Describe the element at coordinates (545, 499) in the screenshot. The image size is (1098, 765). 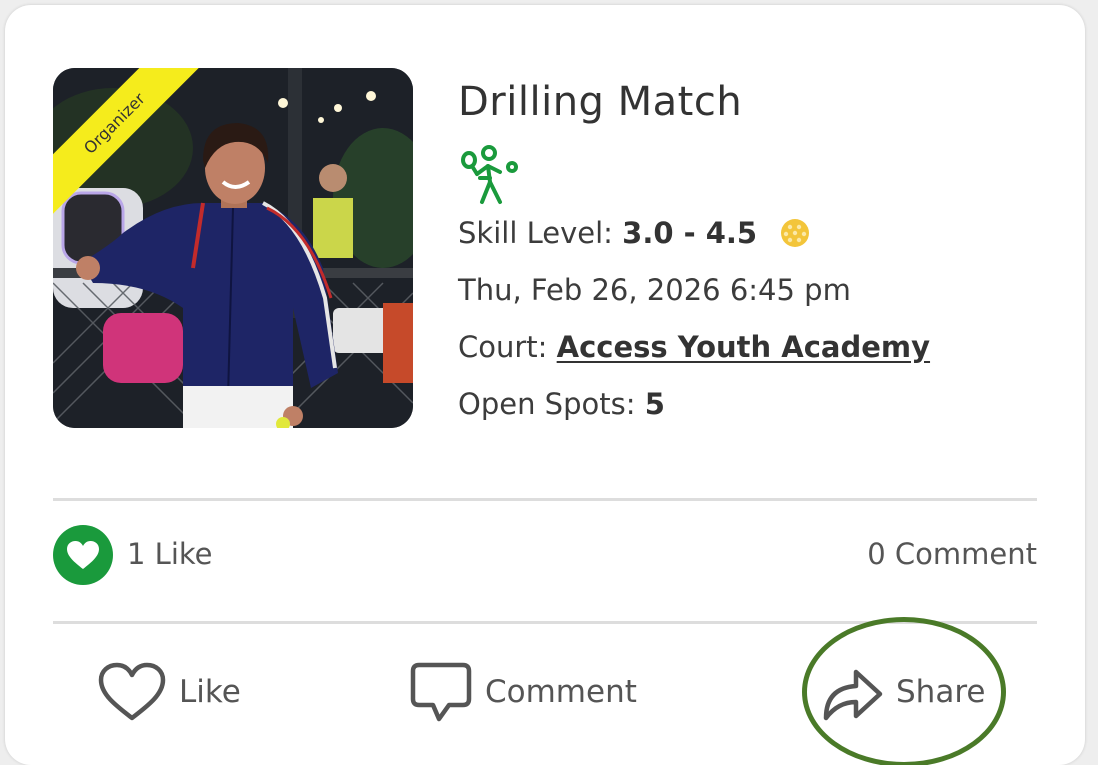
I see `divider-top` at that location.